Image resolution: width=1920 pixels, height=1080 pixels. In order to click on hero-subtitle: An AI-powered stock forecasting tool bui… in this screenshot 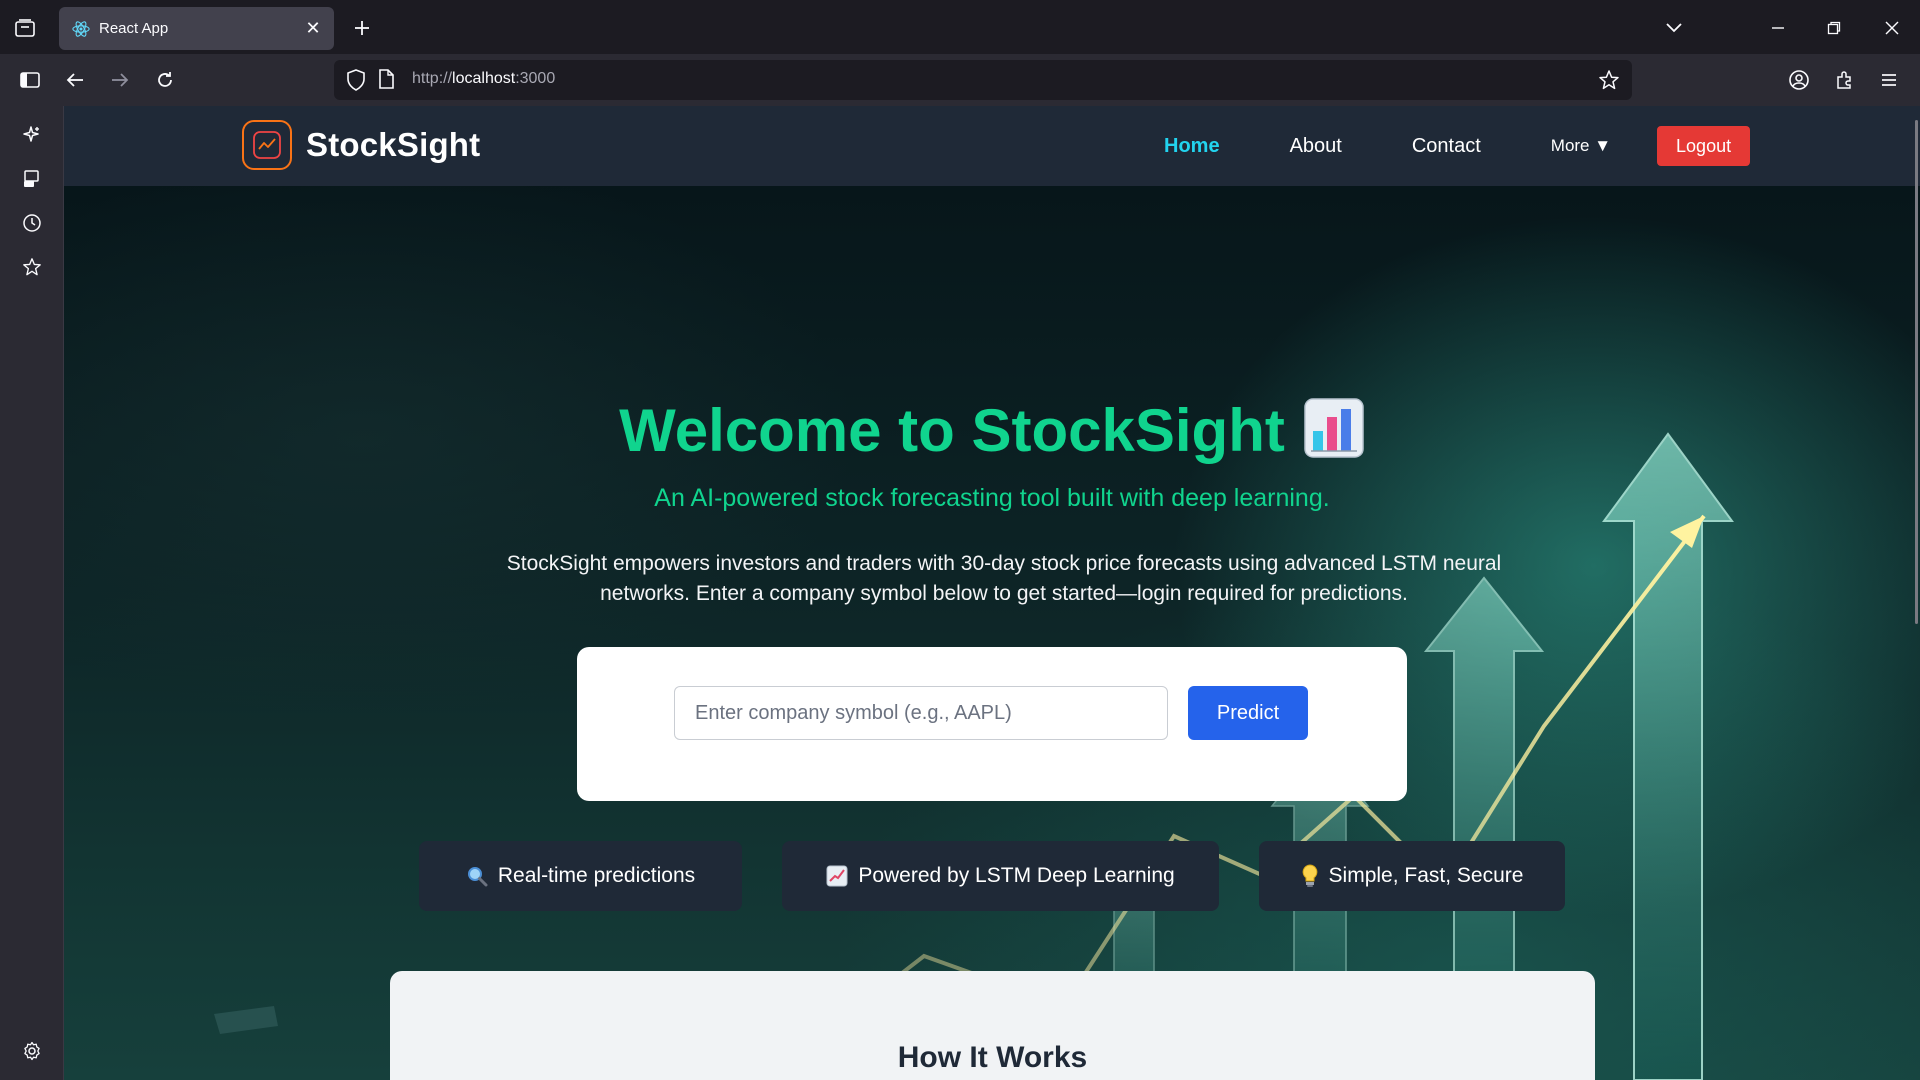, I will do `click(992, 498)`.